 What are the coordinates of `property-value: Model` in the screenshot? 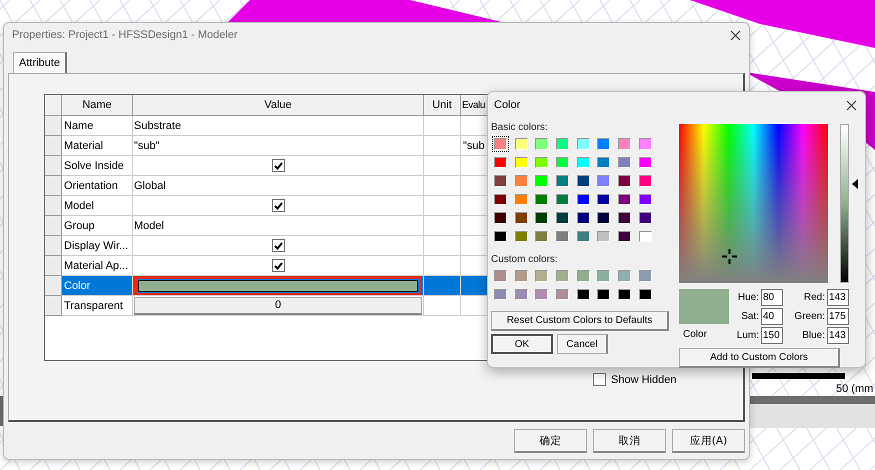 It's located at (149, 226).